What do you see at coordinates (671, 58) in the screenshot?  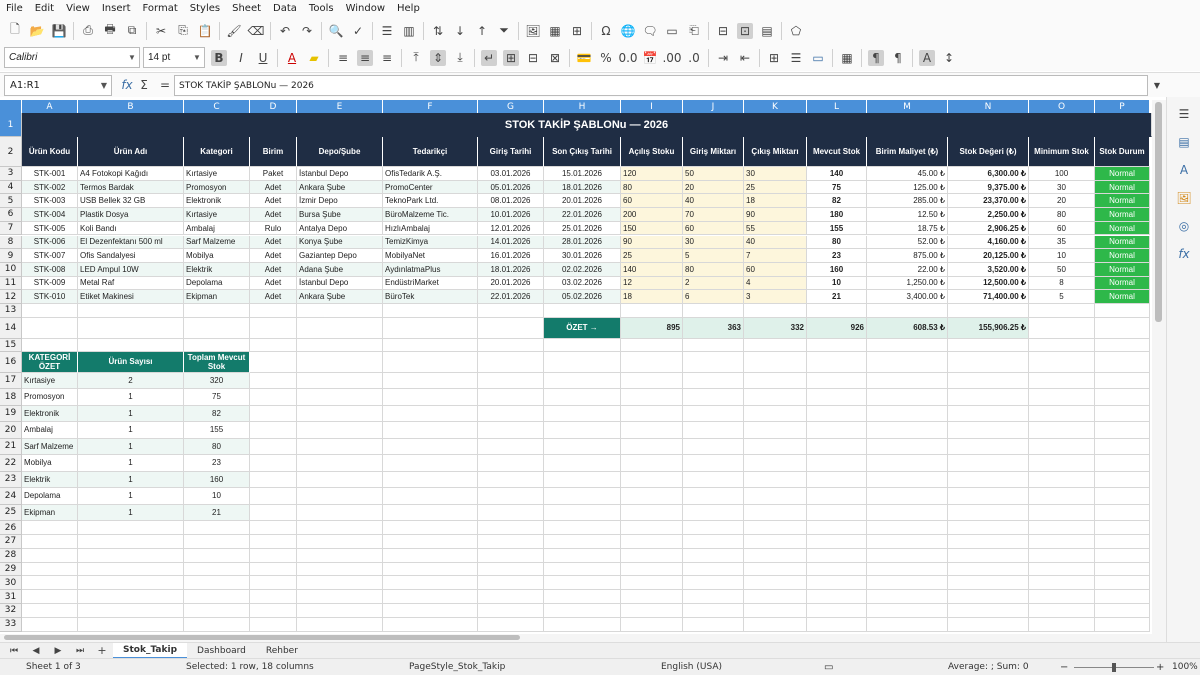 I see `add-decimal-icon: .00` at bounding box center [671, 58].